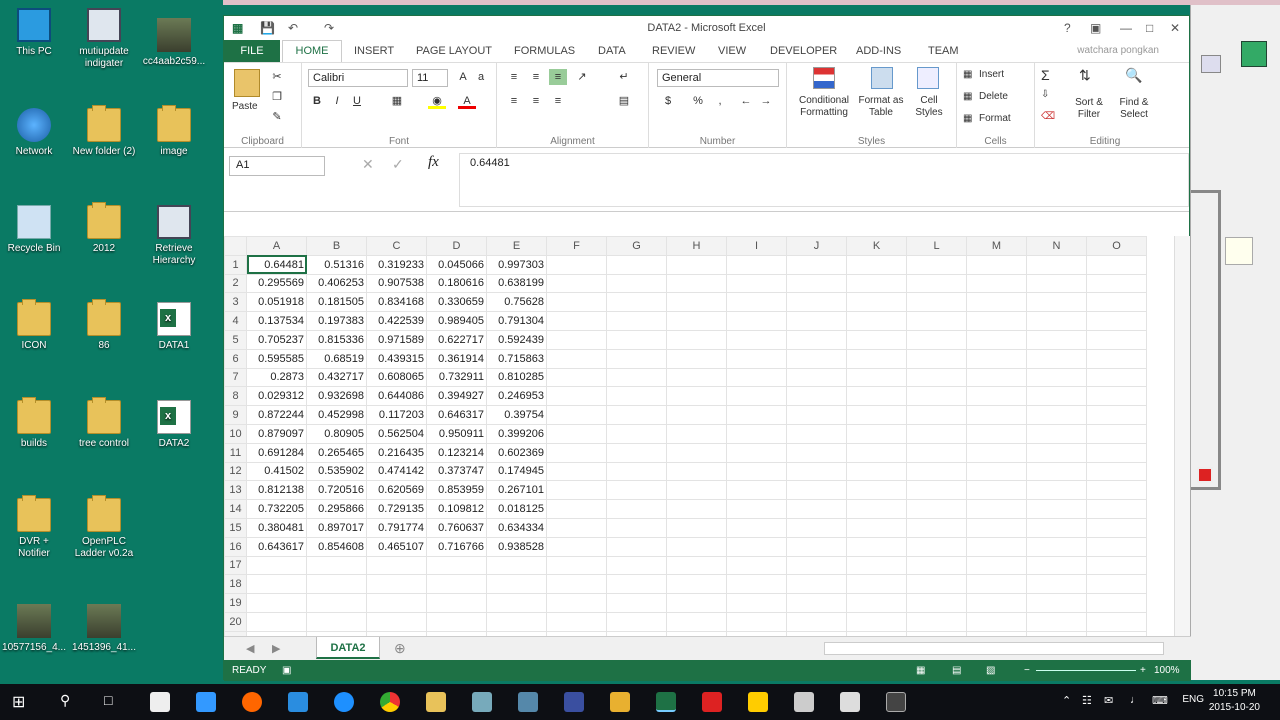 This screenshot has height=720, width=1280. I want to click on zoom-level: 100%, so click(1167, 670).